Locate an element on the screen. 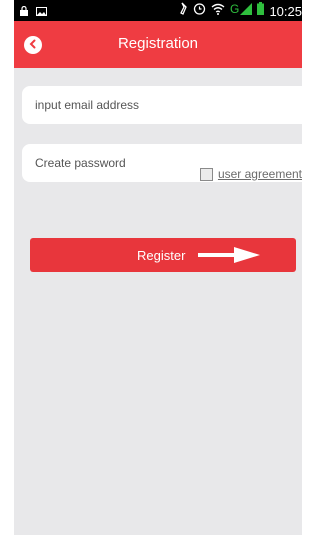 The height and width of the screenshot is (535, 320). clock-icon is located at coordinates (199, 11).